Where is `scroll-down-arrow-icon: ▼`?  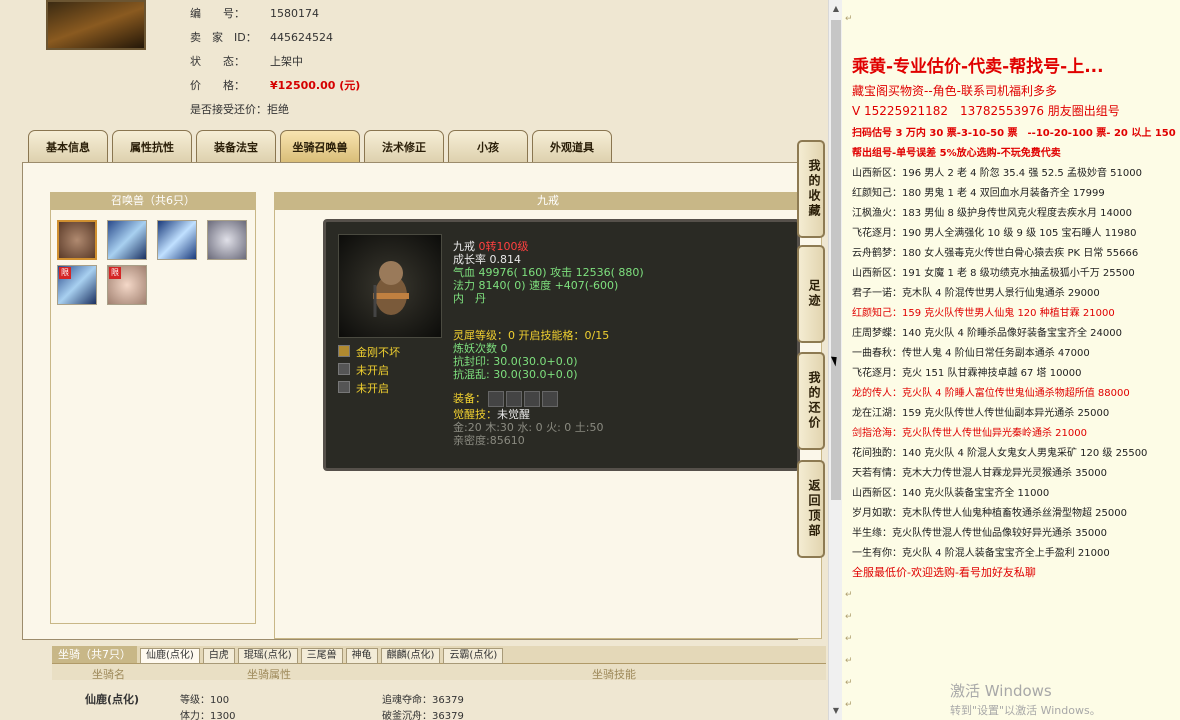
scroll-down-arrow-icon: ▼ is located at coordinates (836, 711).